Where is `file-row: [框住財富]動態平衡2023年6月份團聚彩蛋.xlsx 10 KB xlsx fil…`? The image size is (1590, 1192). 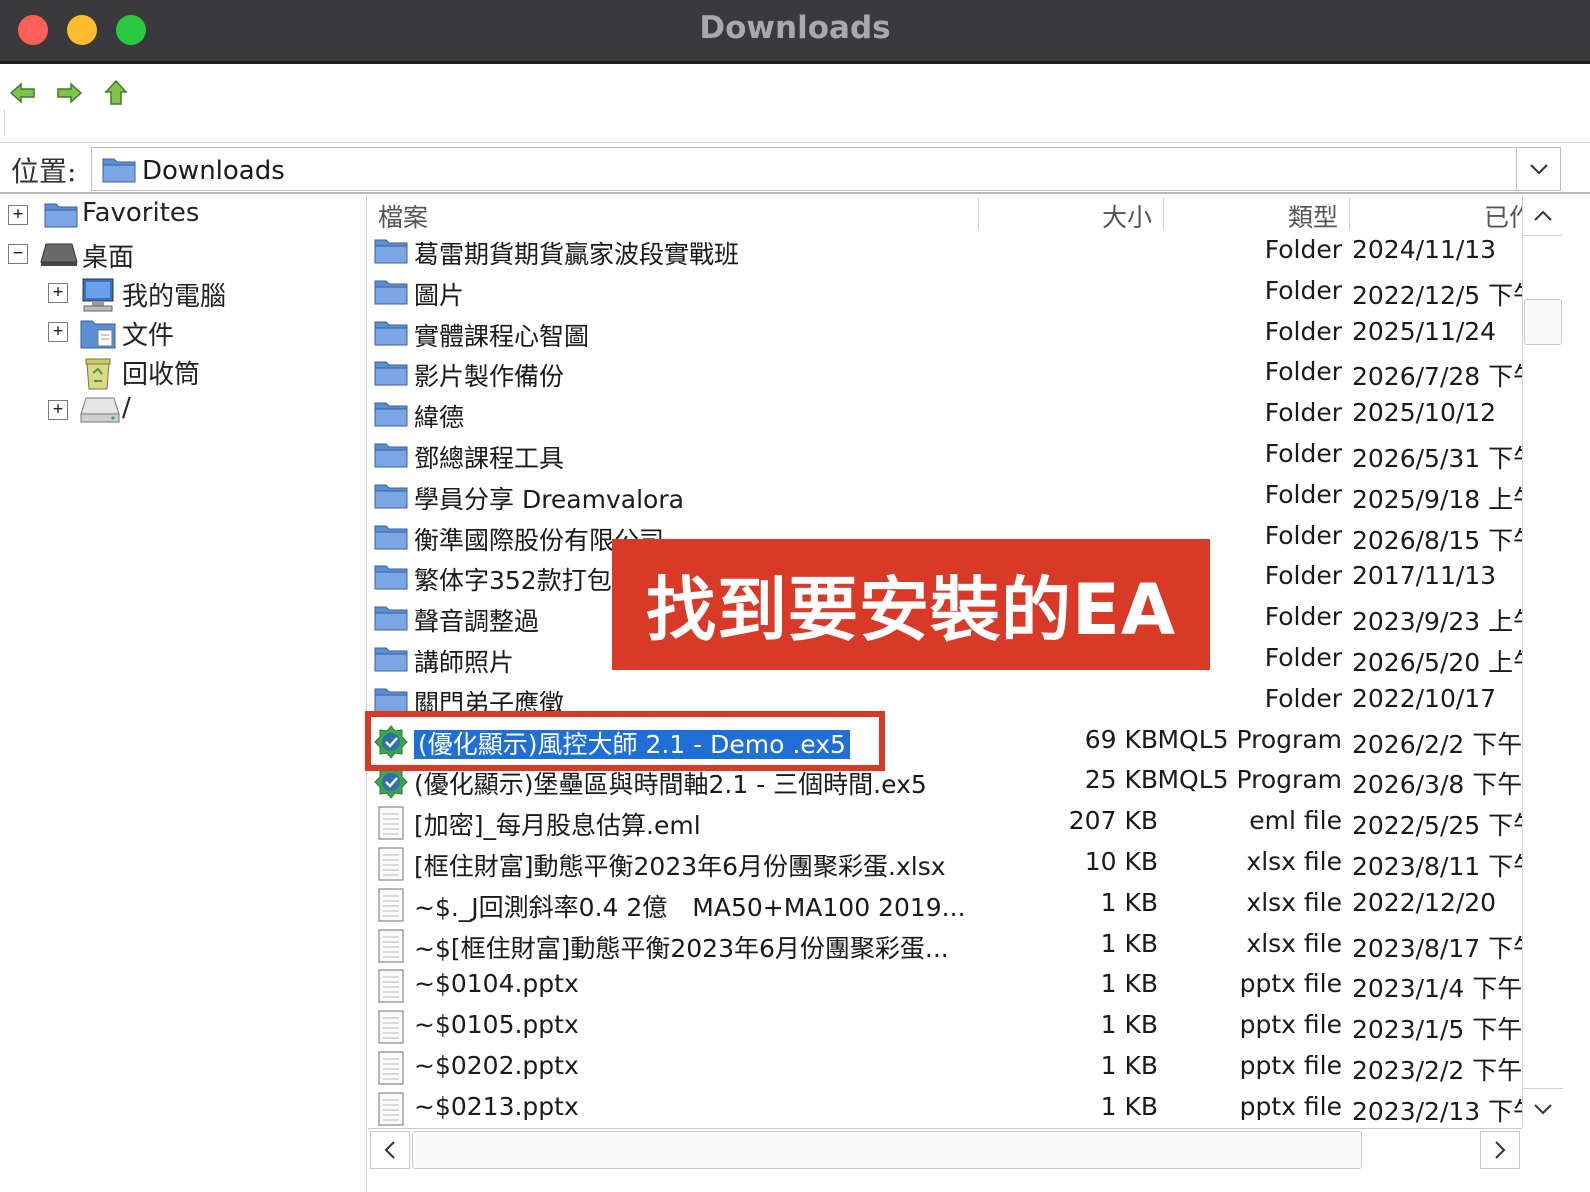
file-row: [框住財富]動態平衡2023年6月份團聚彩蛋.xlsx 10 KB xlsx fil… is located at coordinates (964, 864).